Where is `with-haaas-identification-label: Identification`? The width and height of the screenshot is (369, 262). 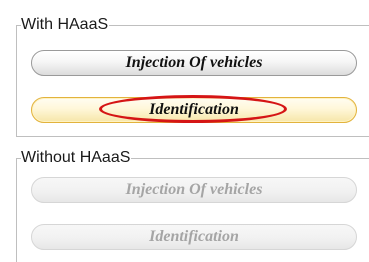
with-haaas-identification-label: Identification is located at coordinates (194, 109).